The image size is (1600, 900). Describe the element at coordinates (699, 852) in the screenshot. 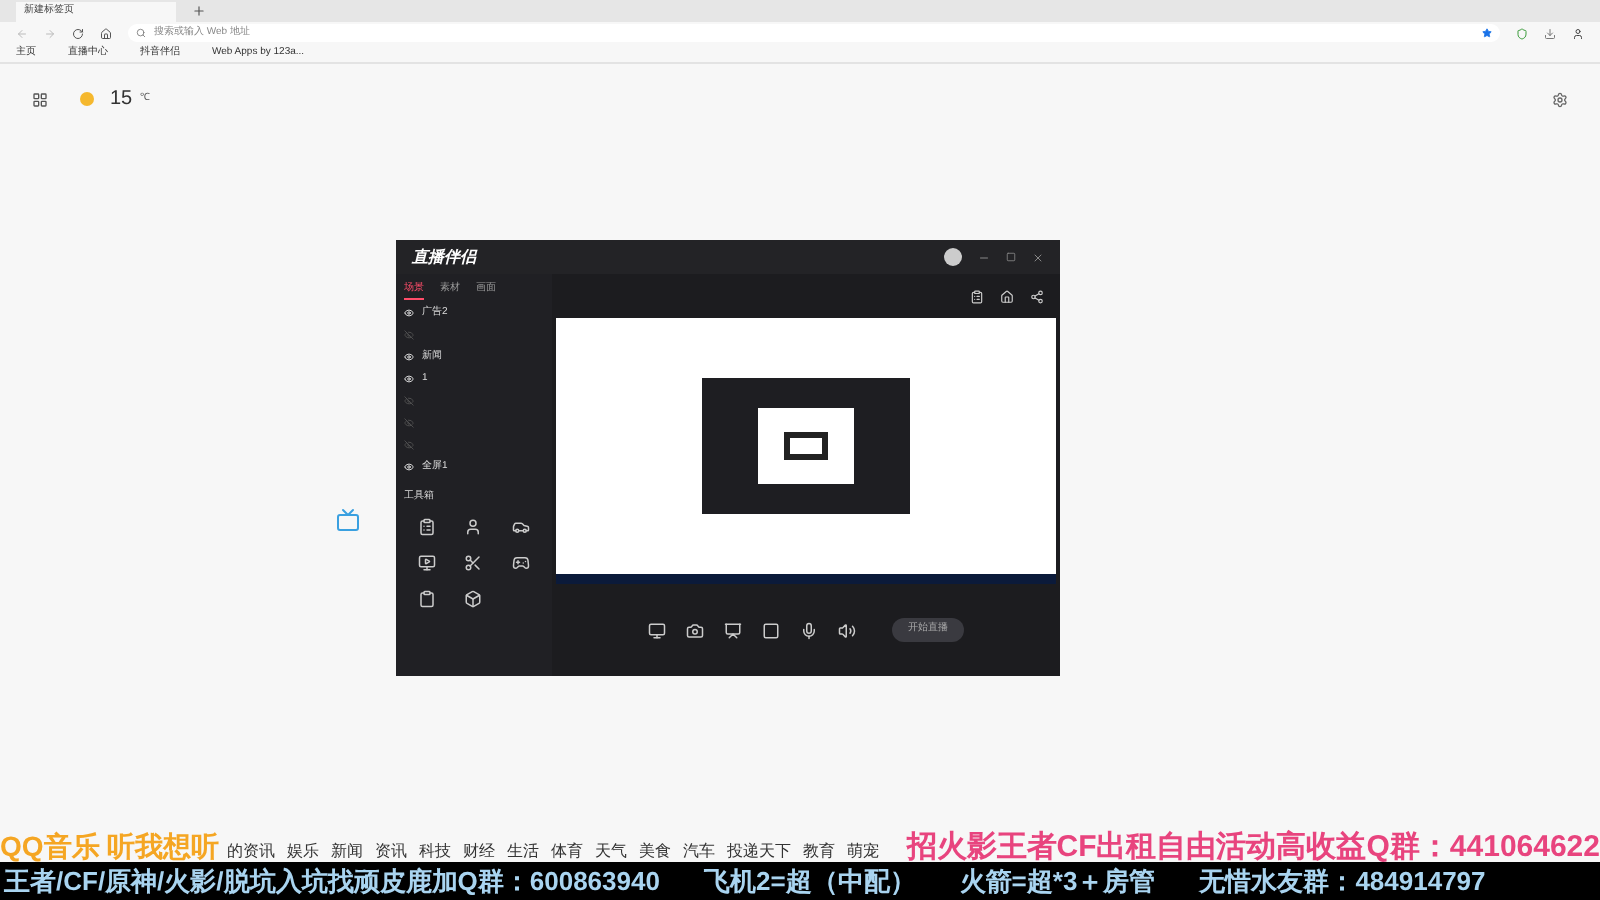

I see `news-category: 汽车` at that location.